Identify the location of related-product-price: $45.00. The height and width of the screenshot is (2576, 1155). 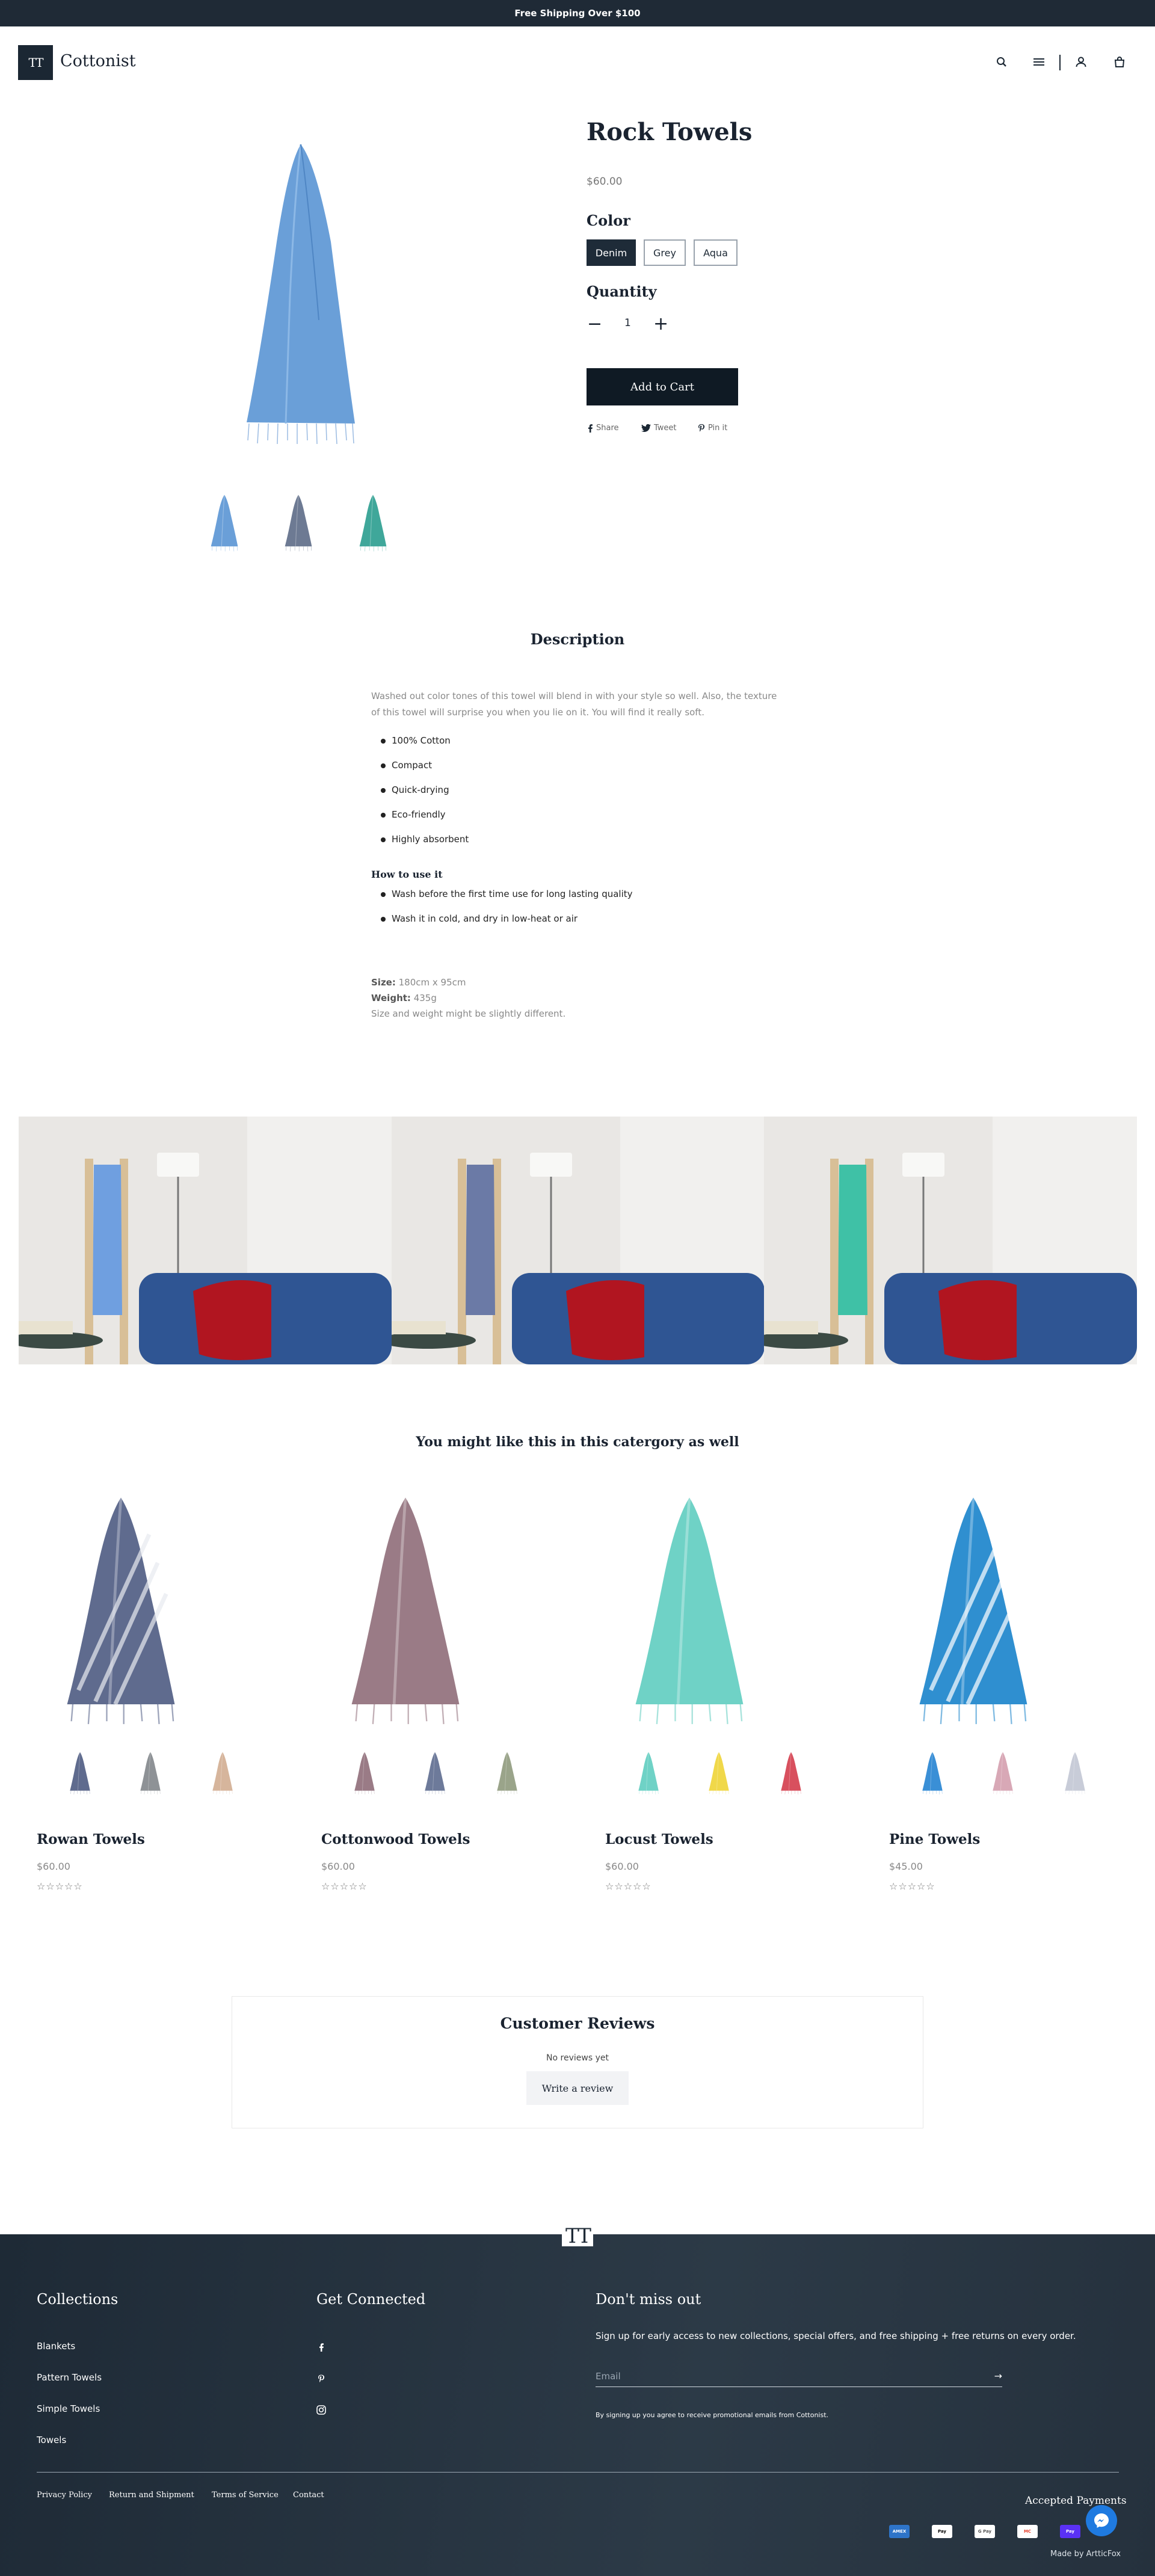
(906, 1866).